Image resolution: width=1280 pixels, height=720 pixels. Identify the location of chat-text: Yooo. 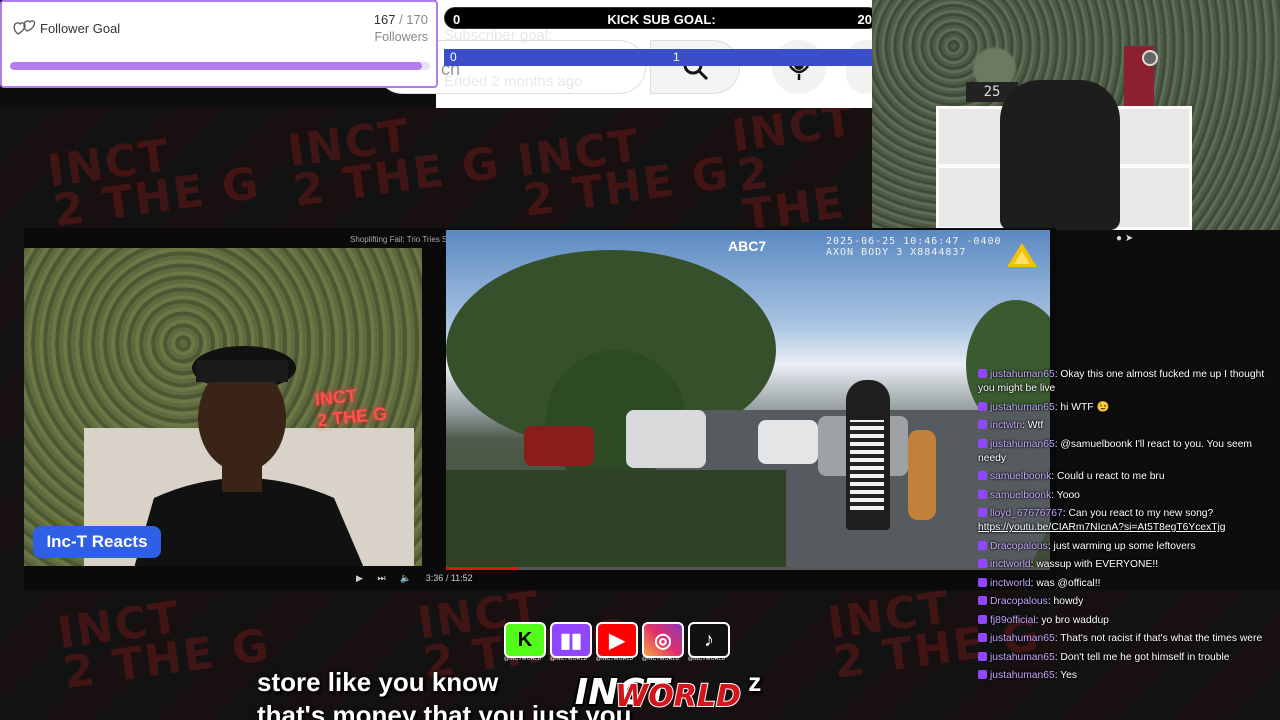
(1068, 495).